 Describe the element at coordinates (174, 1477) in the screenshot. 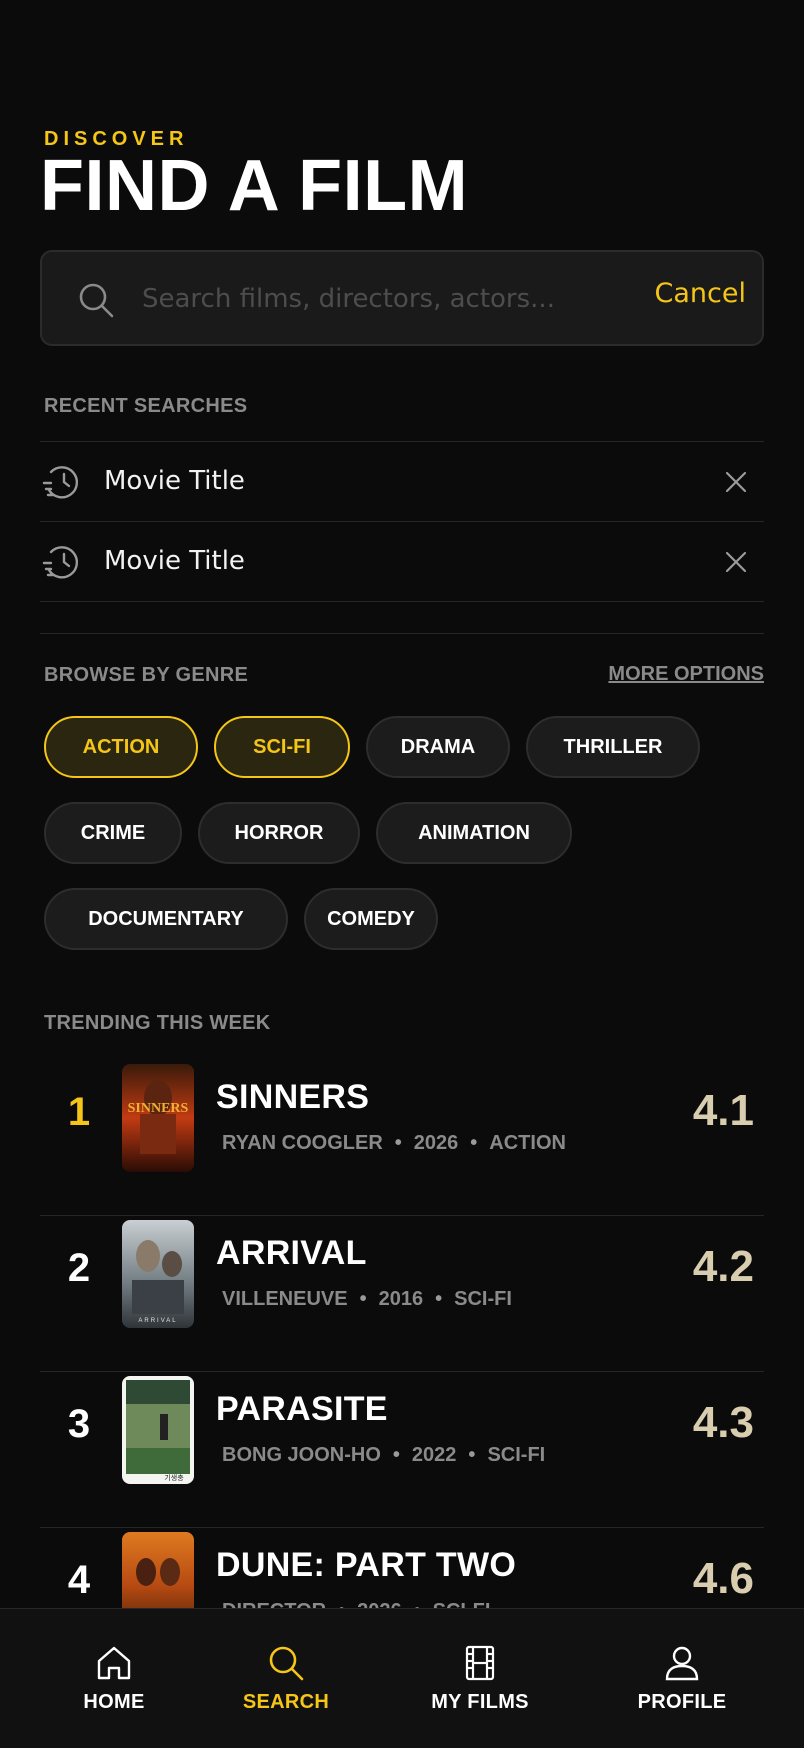

I see `poster-title: 기생충` at that location.